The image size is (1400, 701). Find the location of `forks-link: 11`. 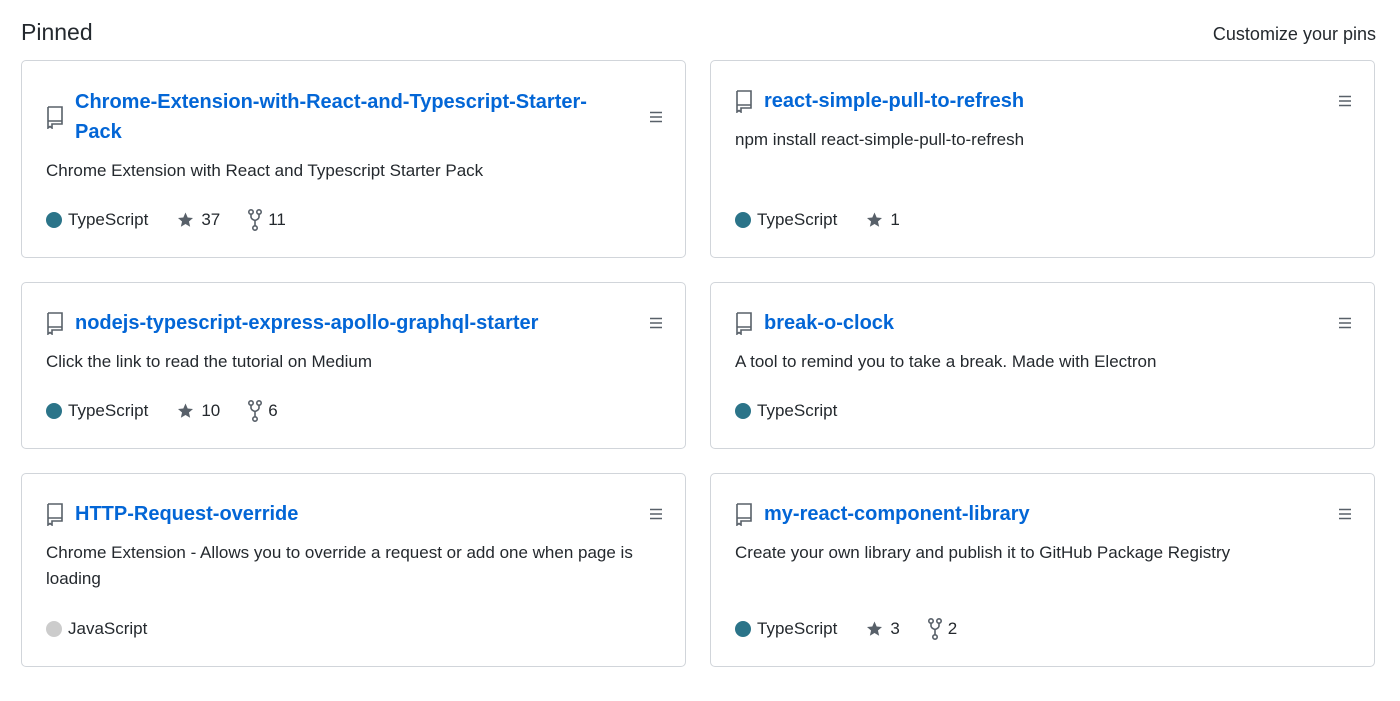

forks-link: 11 is located at coordinates (267, 220).